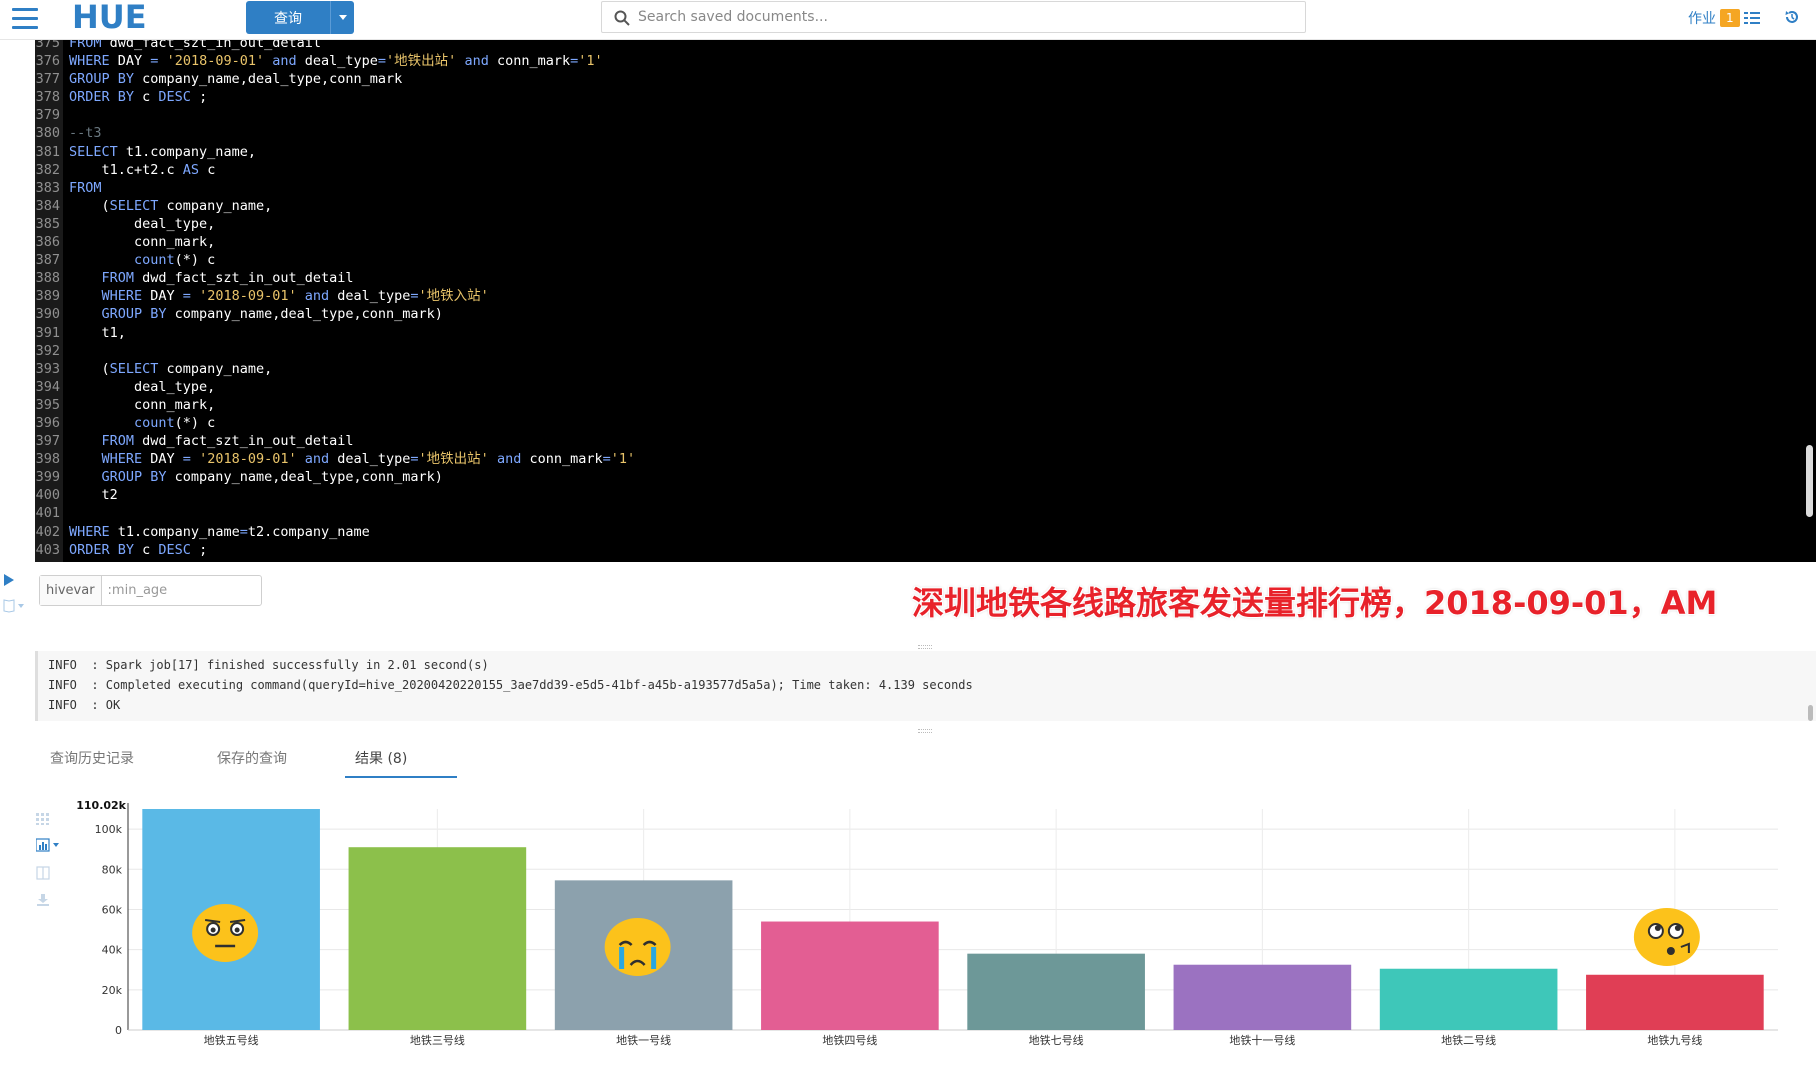  What do you see at coordinates (195, 169) in the screenshot?
I see `code-token: AS` at bounding box center [195, 169].